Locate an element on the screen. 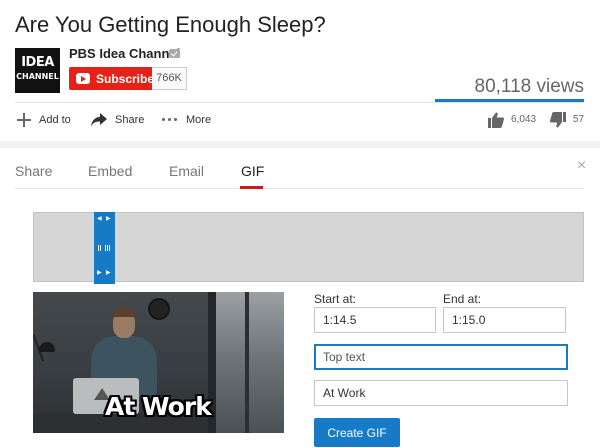 This screenshot has height=448, width=600. tab-email: Email is located at coordinates (186, 171).